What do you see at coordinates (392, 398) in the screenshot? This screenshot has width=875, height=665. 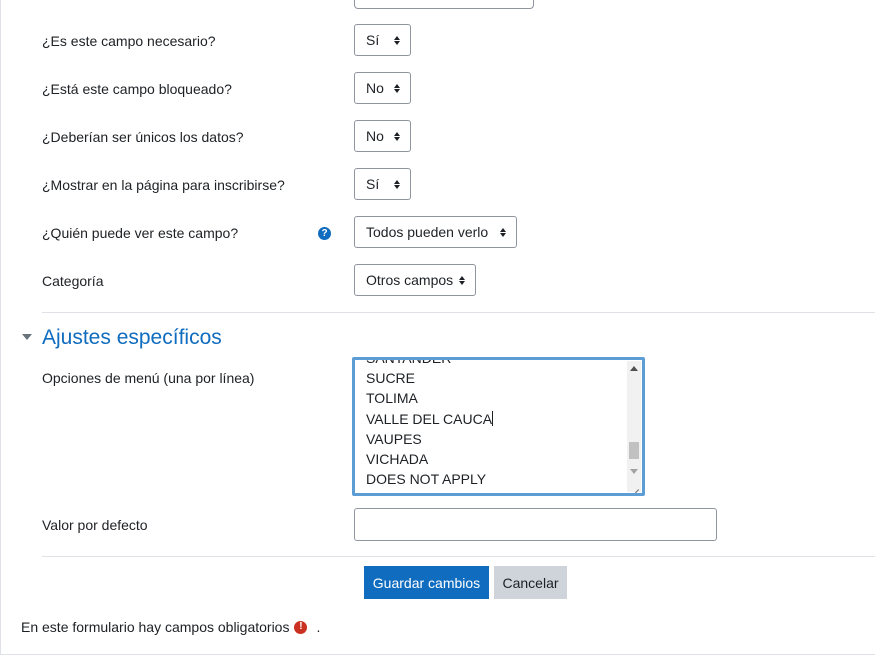 I see `textarea-line: TOLIMA` at bounding box center [392, 398].